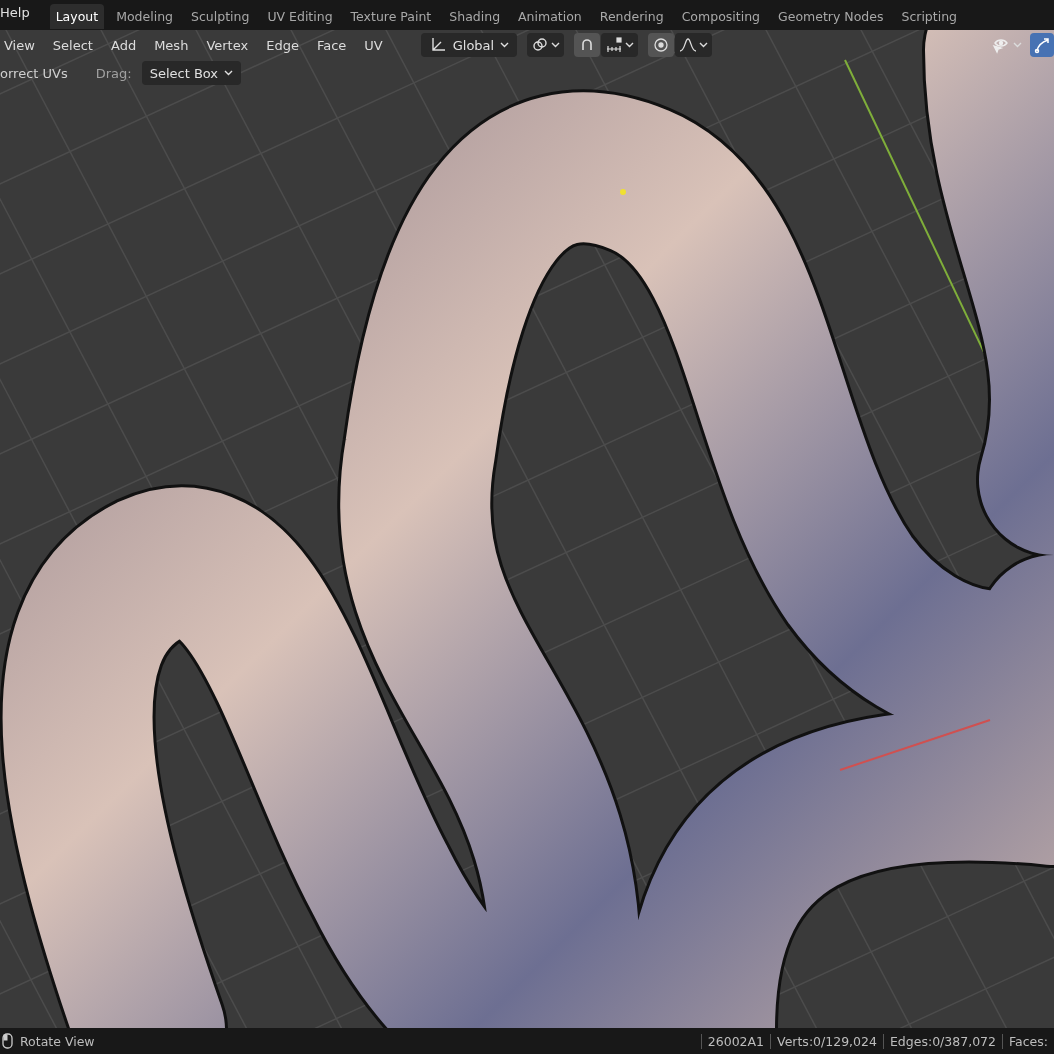 The height and width of the screenshot is (1054, 1054). What do you see at coordinates (191, 73) in the screenshot?
I see `drag-dropdown: Select Box` at bounding box center [191, 73].